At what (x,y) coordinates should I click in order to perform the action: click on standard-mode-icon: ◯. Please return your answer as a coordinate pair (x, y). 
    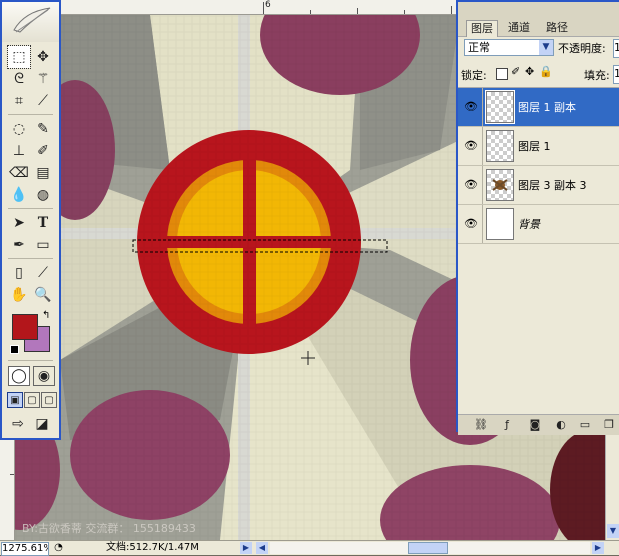
    Looking at the image, I should click on (19, 376).